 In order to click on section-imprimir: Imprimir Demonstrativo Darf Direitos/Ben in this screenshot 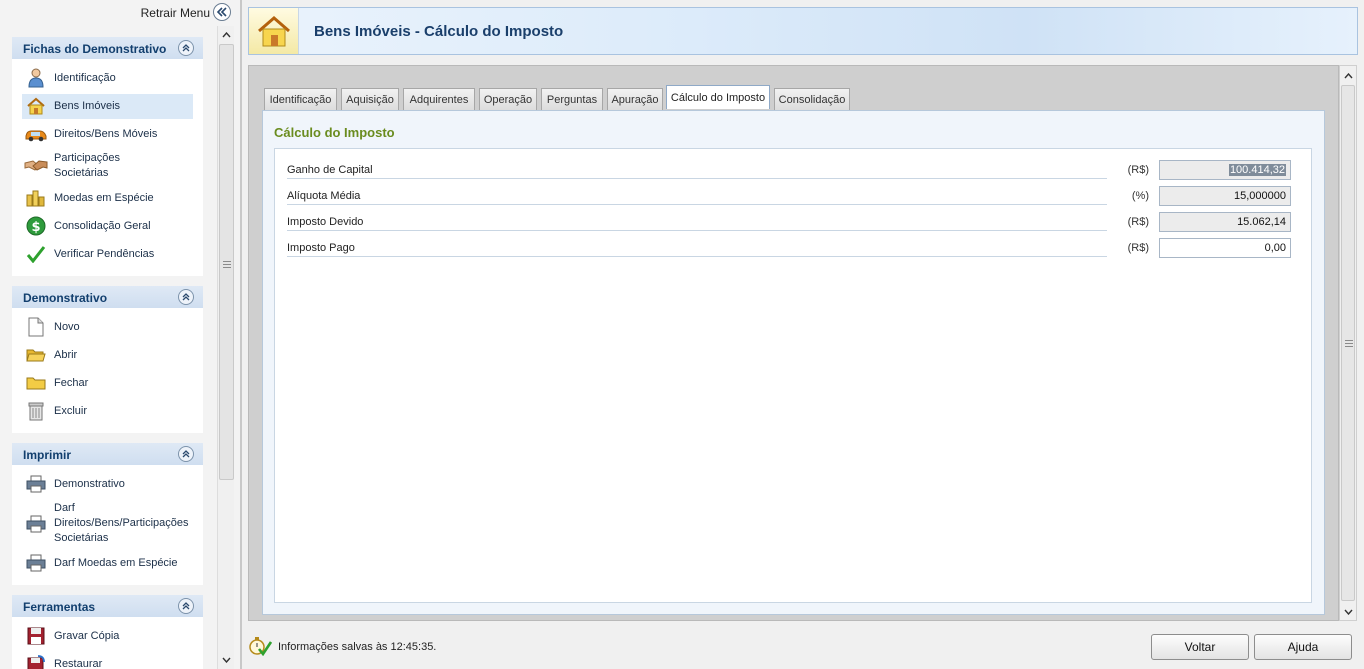, I will do `click(107, 514)`.